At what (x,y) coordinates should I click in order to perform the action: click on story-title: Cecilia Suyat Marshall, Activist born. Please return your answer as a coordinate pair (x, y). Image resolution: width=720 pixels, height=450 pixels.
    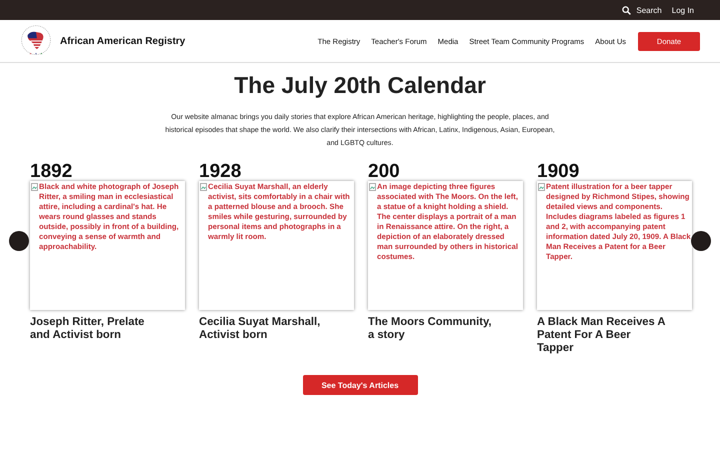
    Looking at the image, I should click on (264, 329).